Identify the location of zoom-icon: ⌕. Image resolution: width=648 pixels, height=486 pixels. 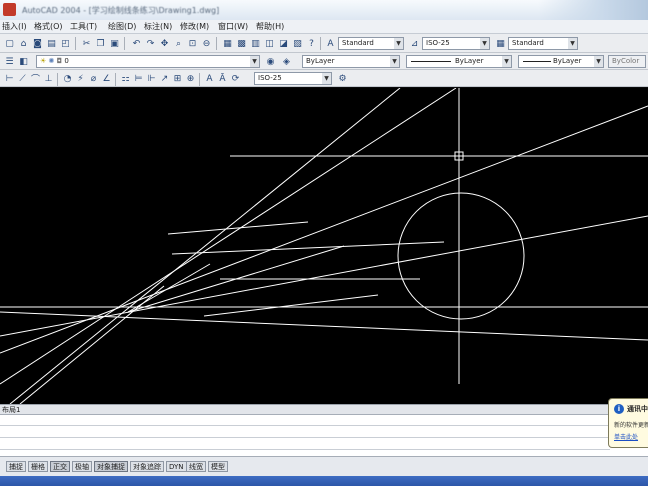
(178, 43).